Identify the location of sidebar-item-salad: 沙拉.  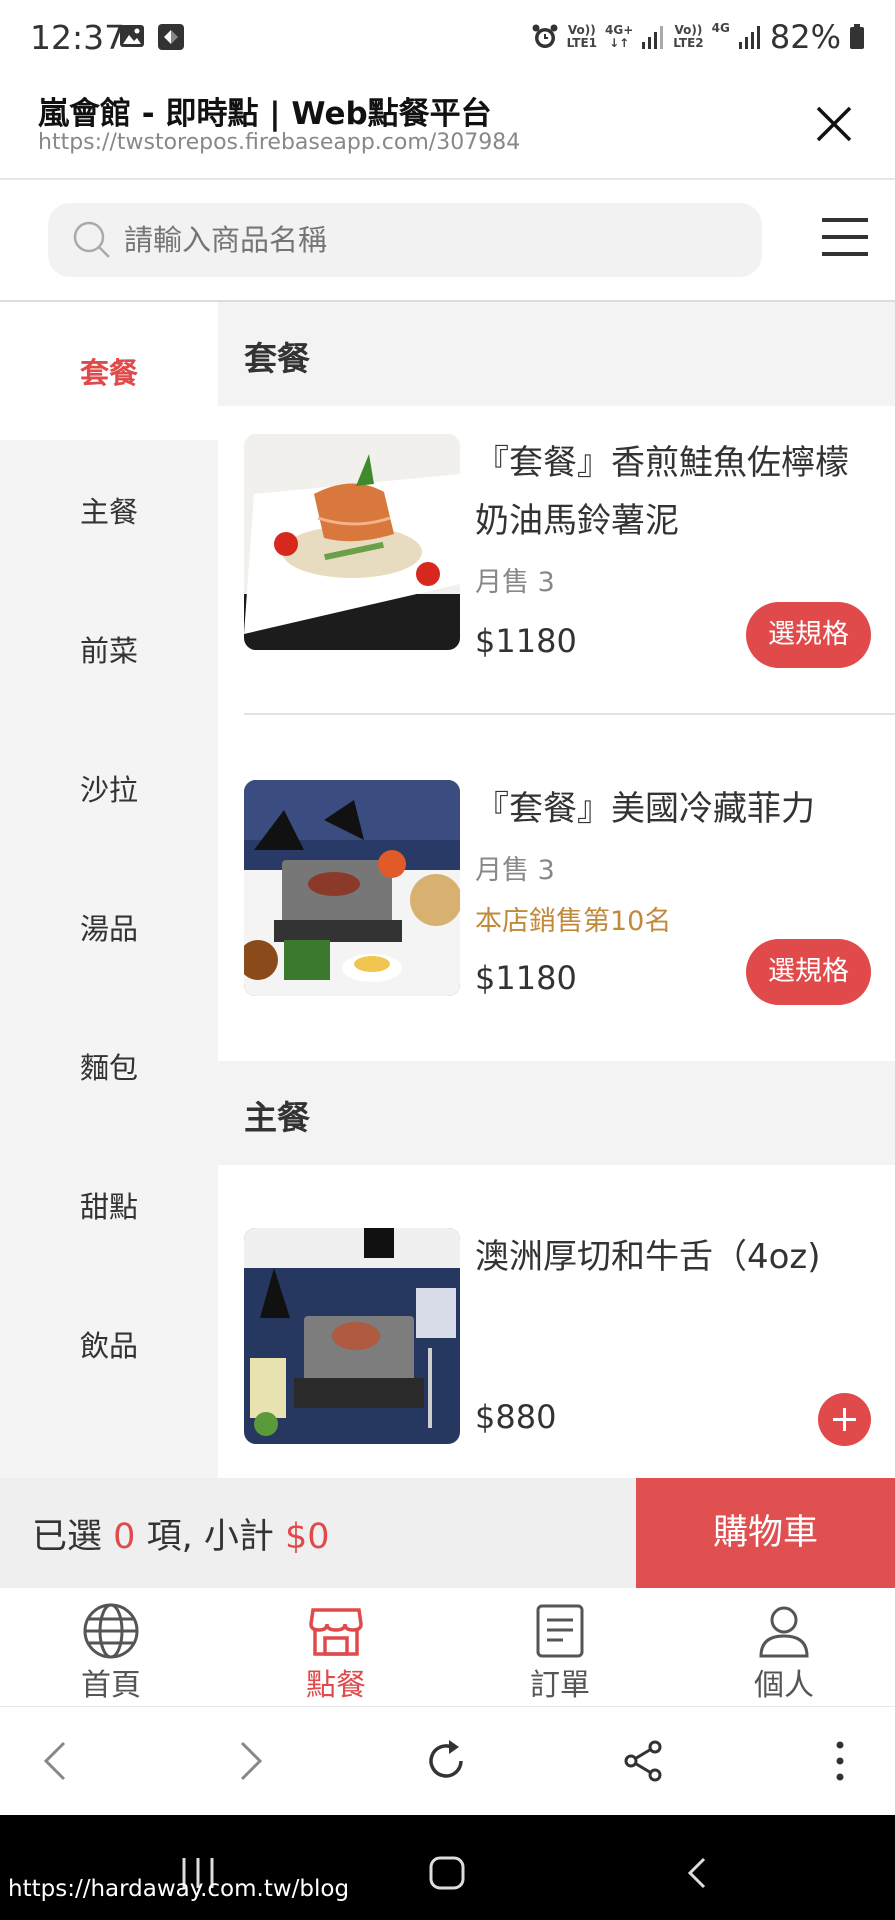
(109, 788).